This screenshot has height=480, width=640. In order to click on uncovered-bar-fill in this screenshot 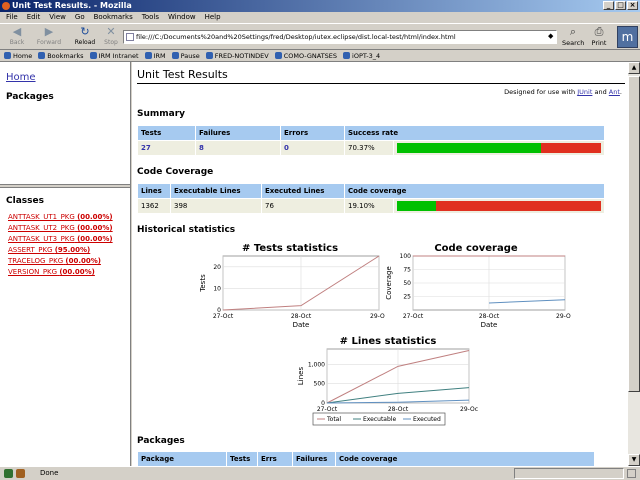, I will do `click(518, 206)`.